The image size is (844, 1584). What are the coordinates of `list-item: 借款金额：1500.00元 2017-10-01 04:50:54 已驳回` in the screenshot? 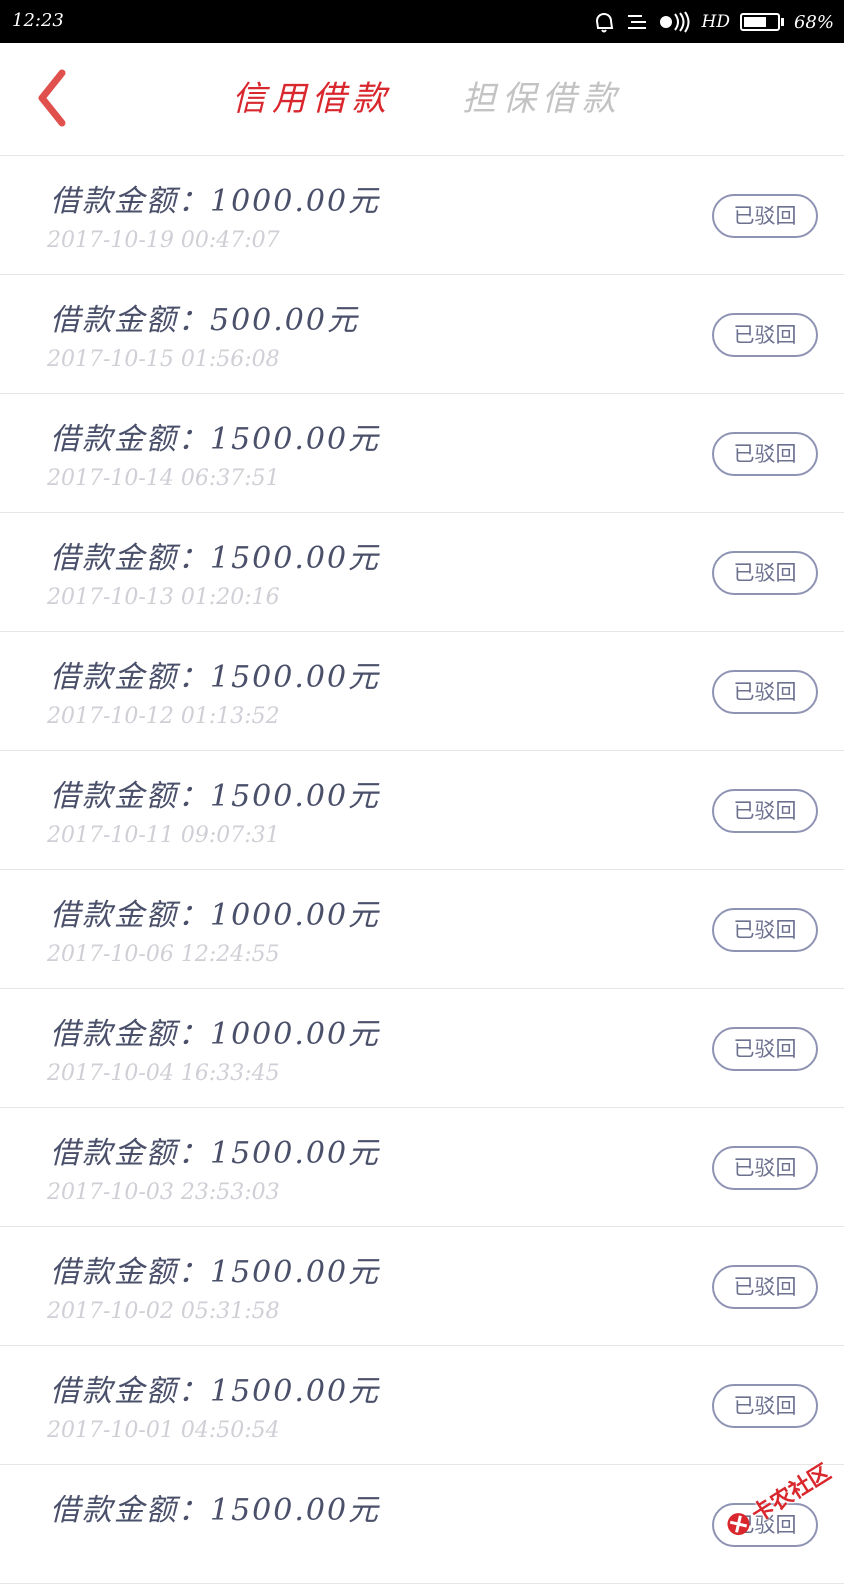 It's located at (422, 1405).